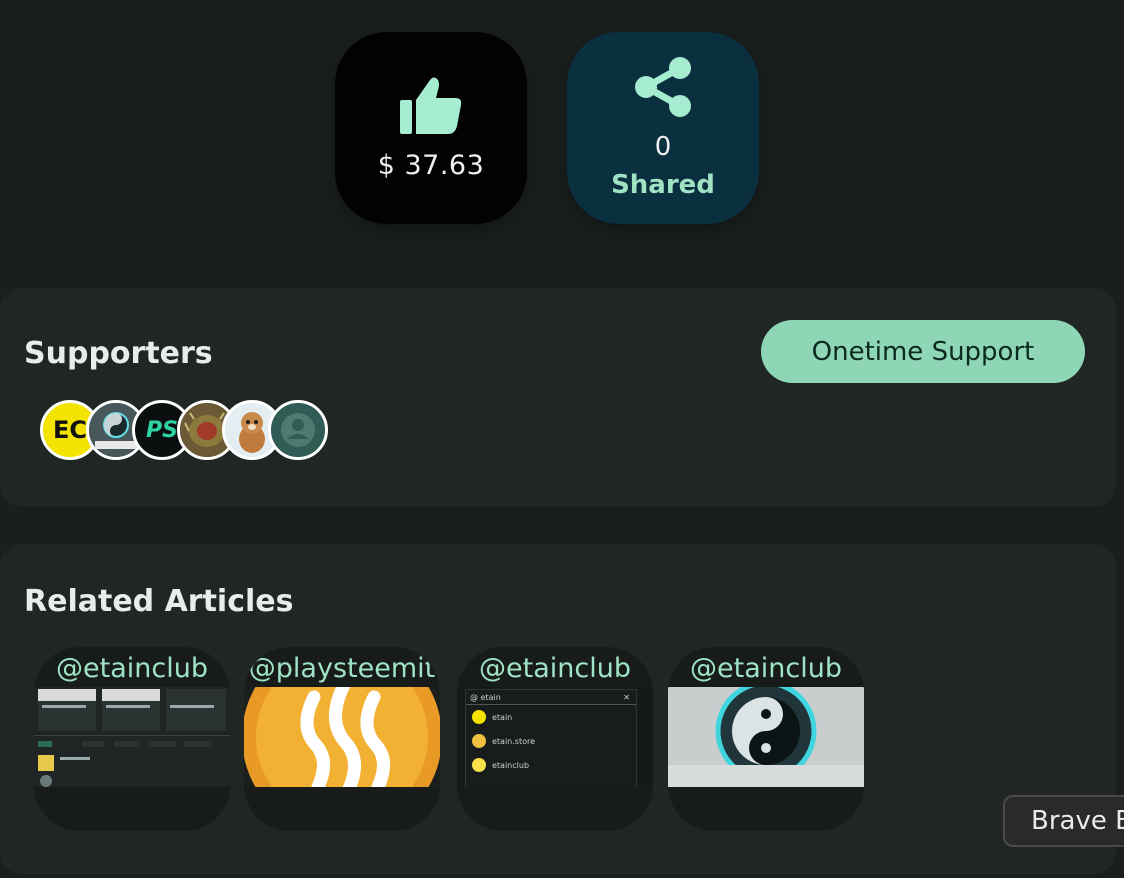 This screenshot has width=1124, height=878. I want to click on like-button: $ 37.63, so click(431, 128).